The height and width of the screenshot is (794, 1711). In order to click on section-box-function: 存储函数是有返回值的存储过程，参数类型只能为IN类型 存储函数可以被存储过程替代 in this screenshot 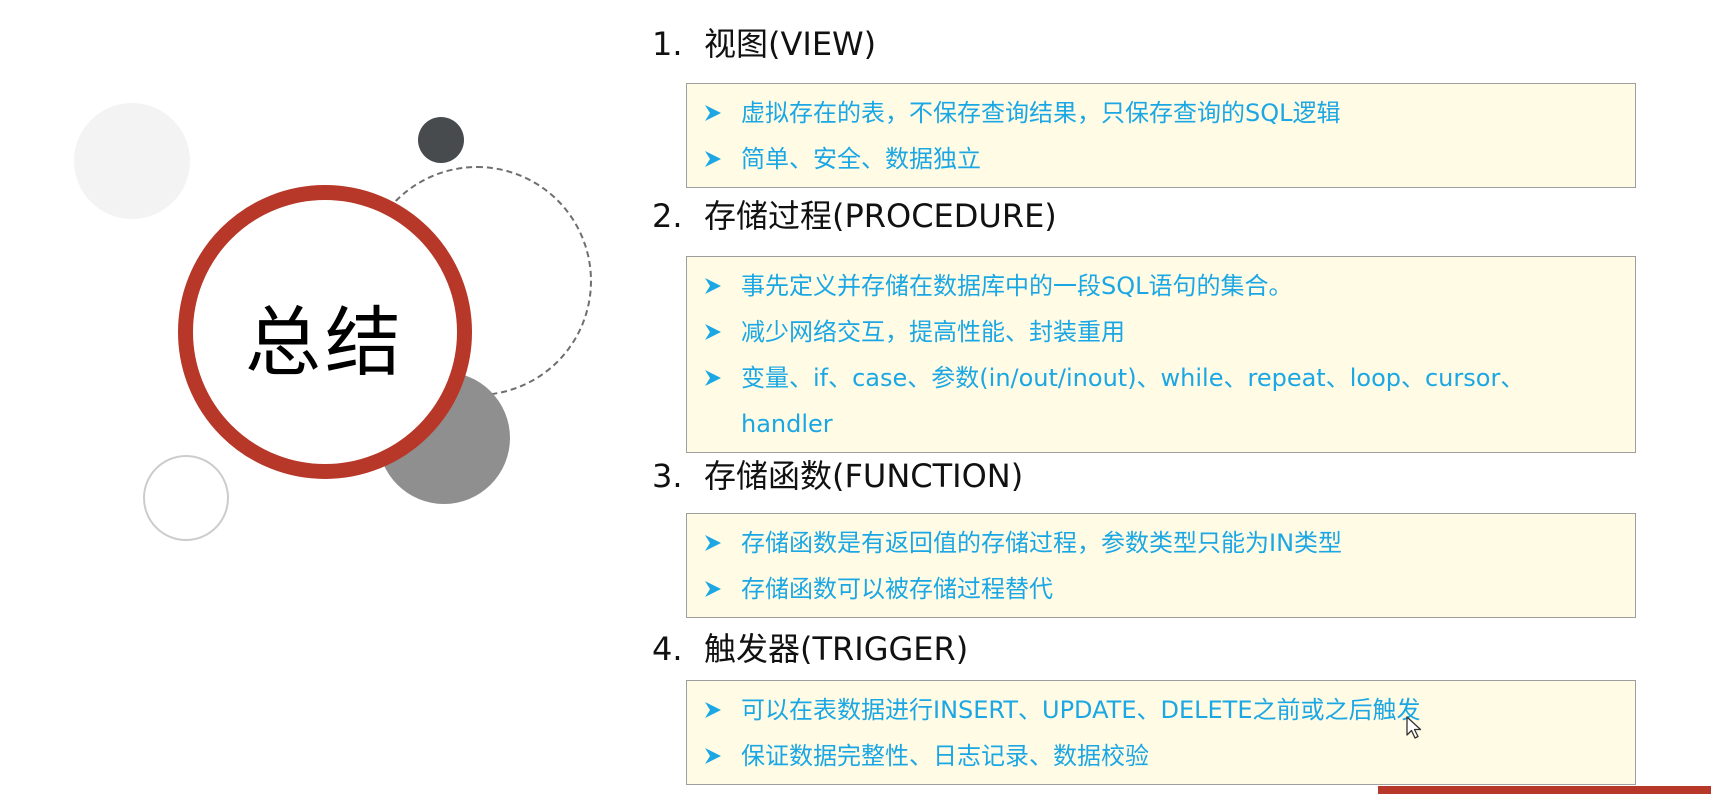, I will do `click(1161, 565)`.